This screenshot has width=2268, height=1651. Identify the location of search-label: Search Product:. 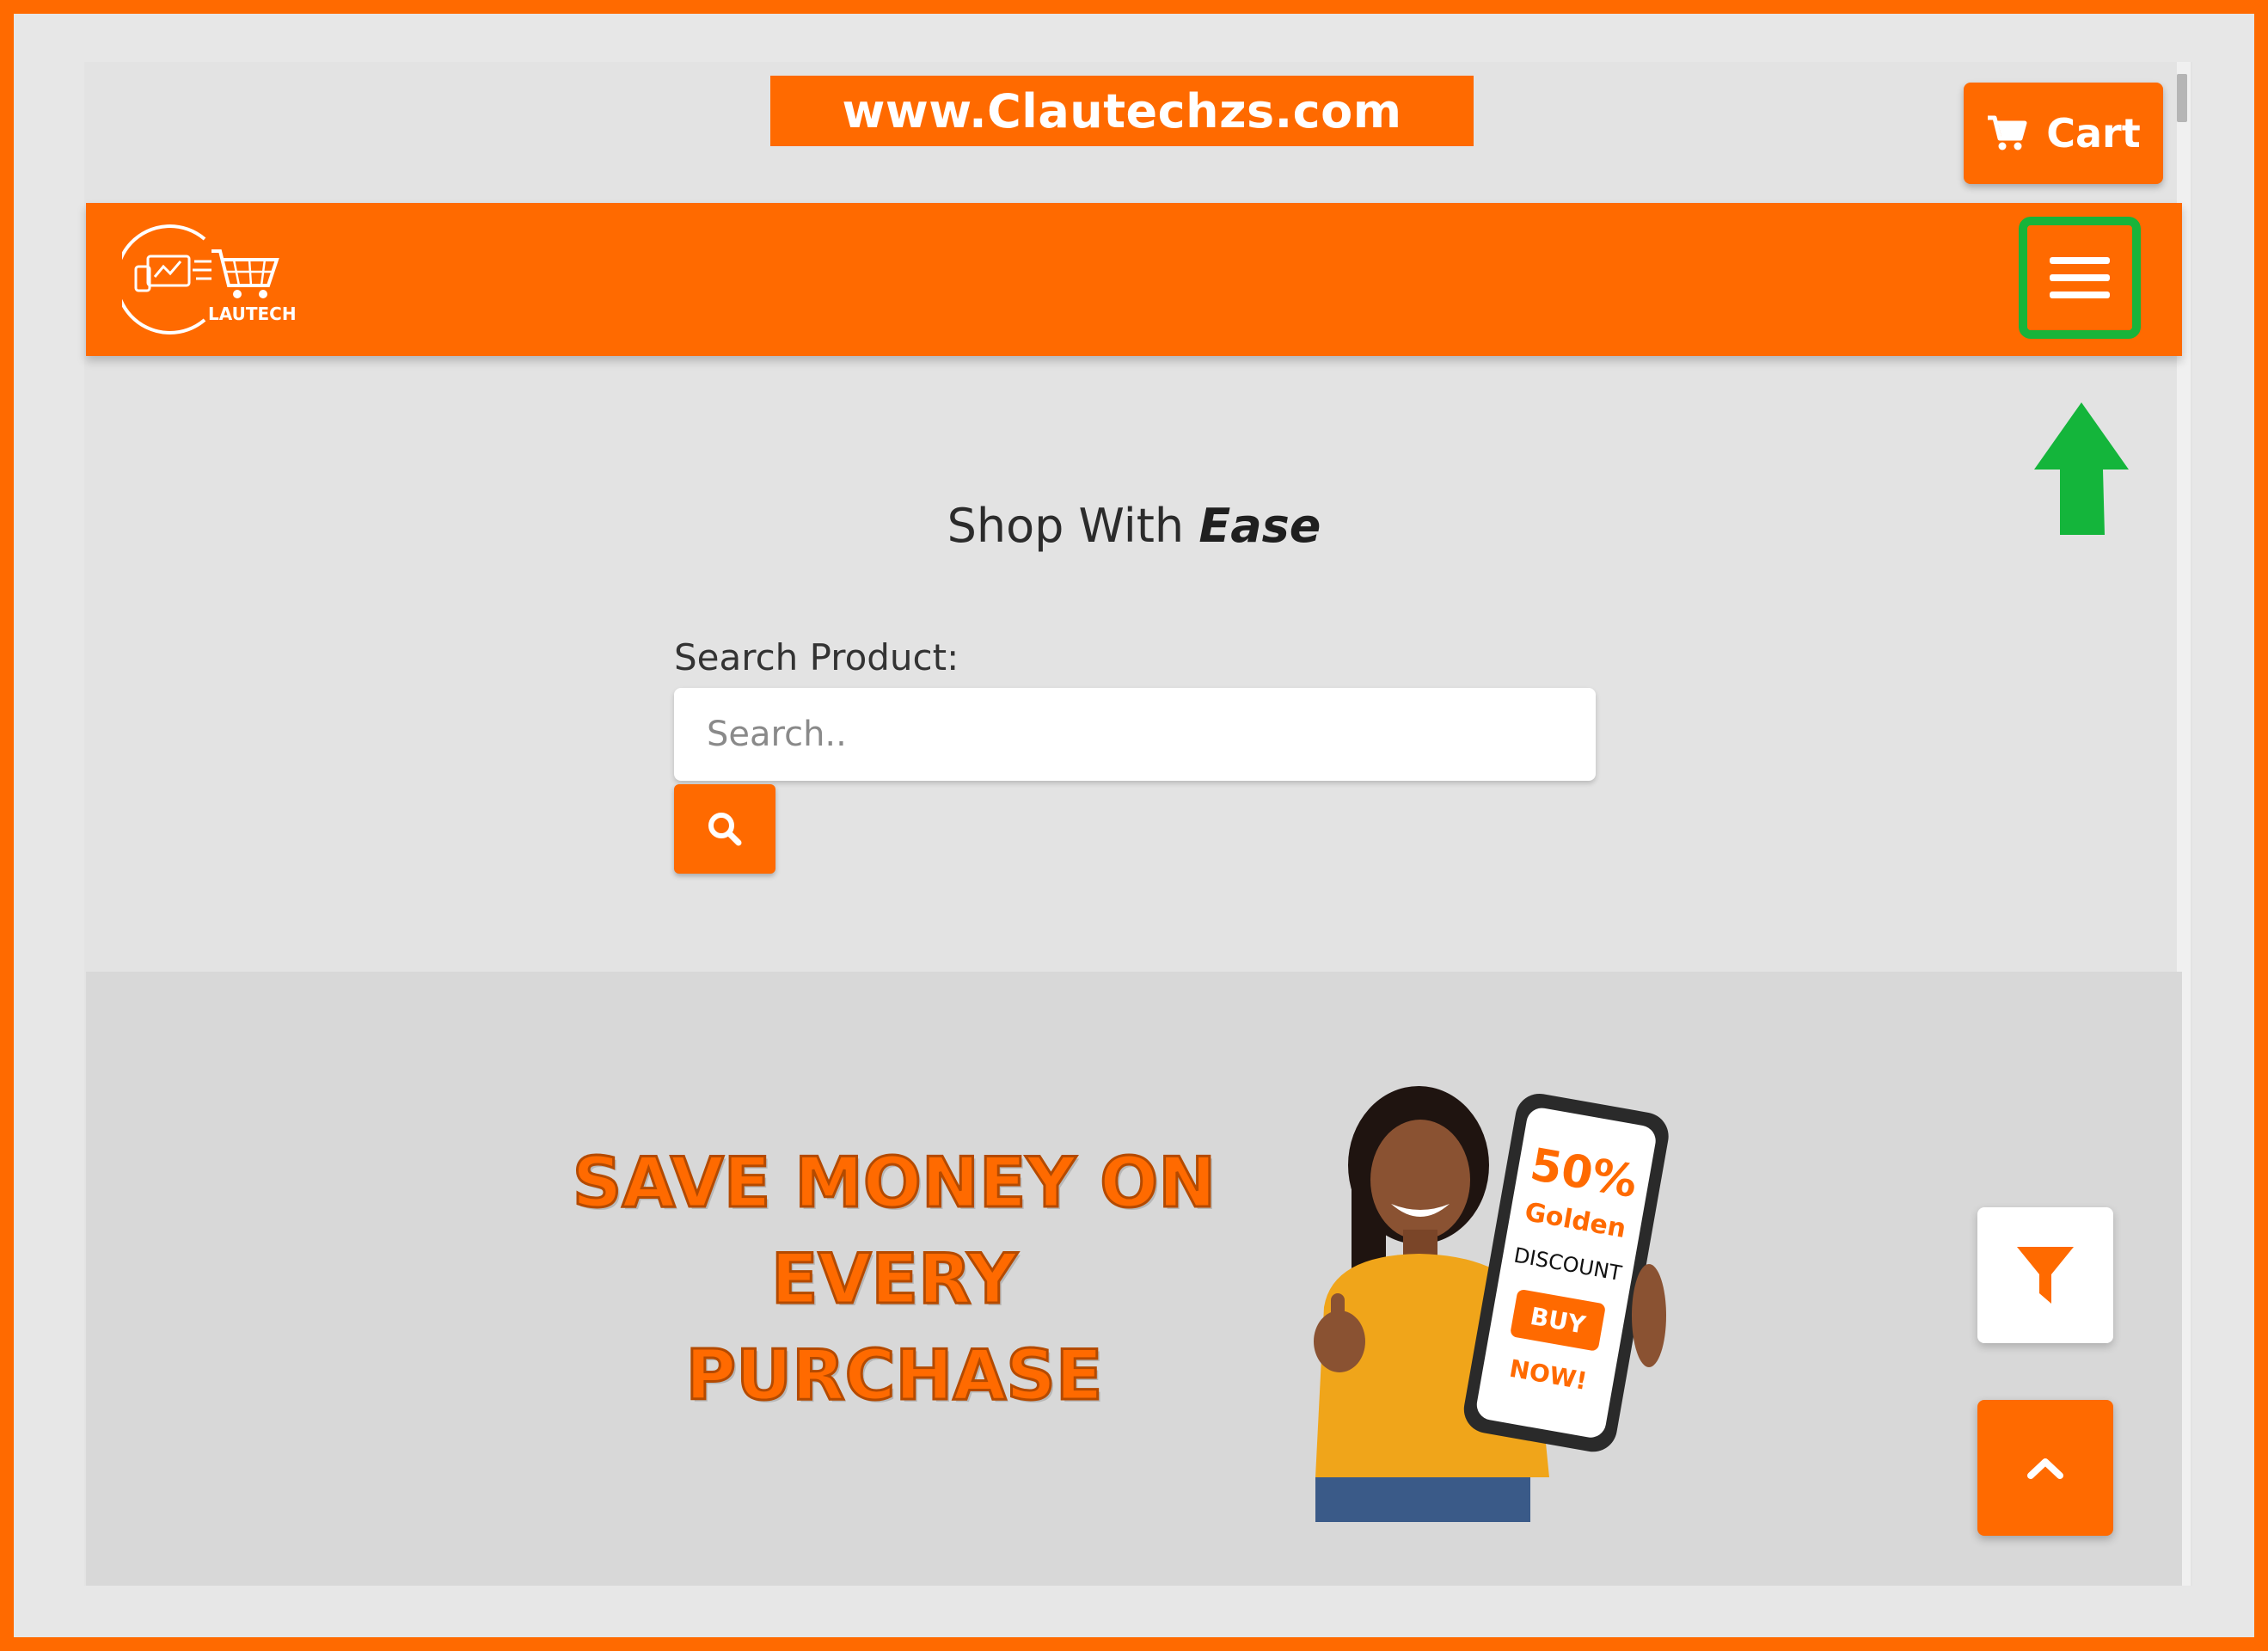
(816, 657).